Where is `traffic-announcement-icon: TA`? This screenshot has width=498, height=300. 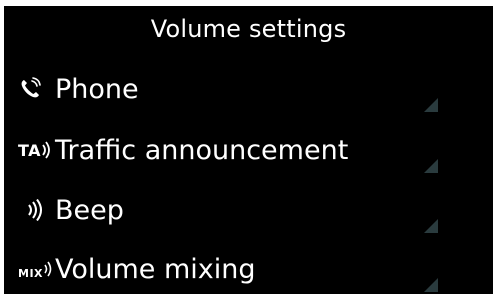
traffic-announcement-icon: TA is located at coordinates (38, 150).